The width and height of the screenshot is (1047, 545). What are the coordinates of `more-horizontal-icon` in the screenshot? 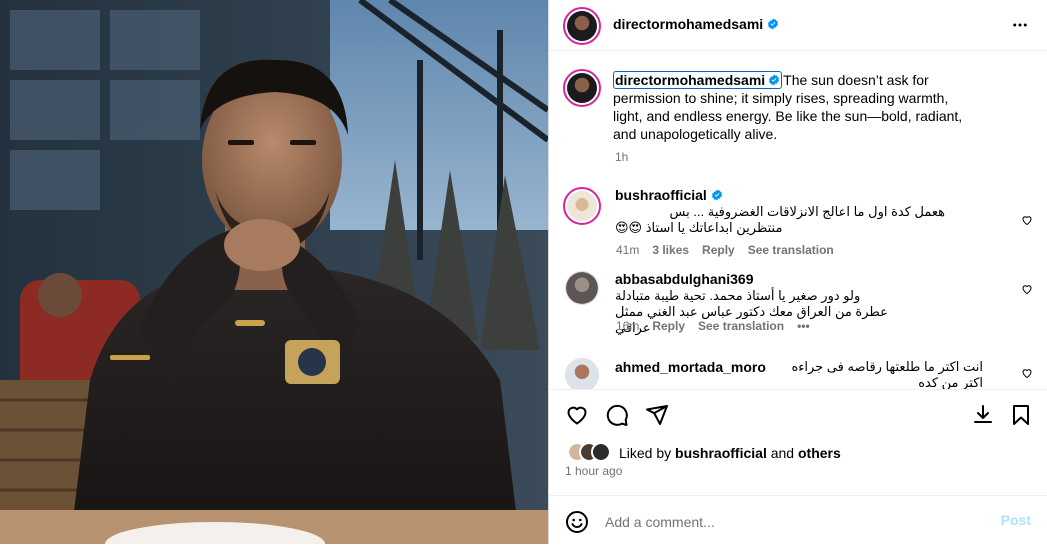 It's located at (1020, 25).